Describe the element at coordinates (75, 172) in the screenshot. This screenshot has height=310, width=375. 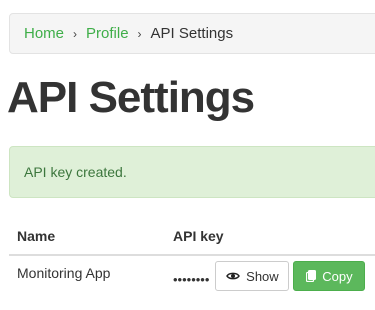
I see `alert-message: API key created.` at that location.